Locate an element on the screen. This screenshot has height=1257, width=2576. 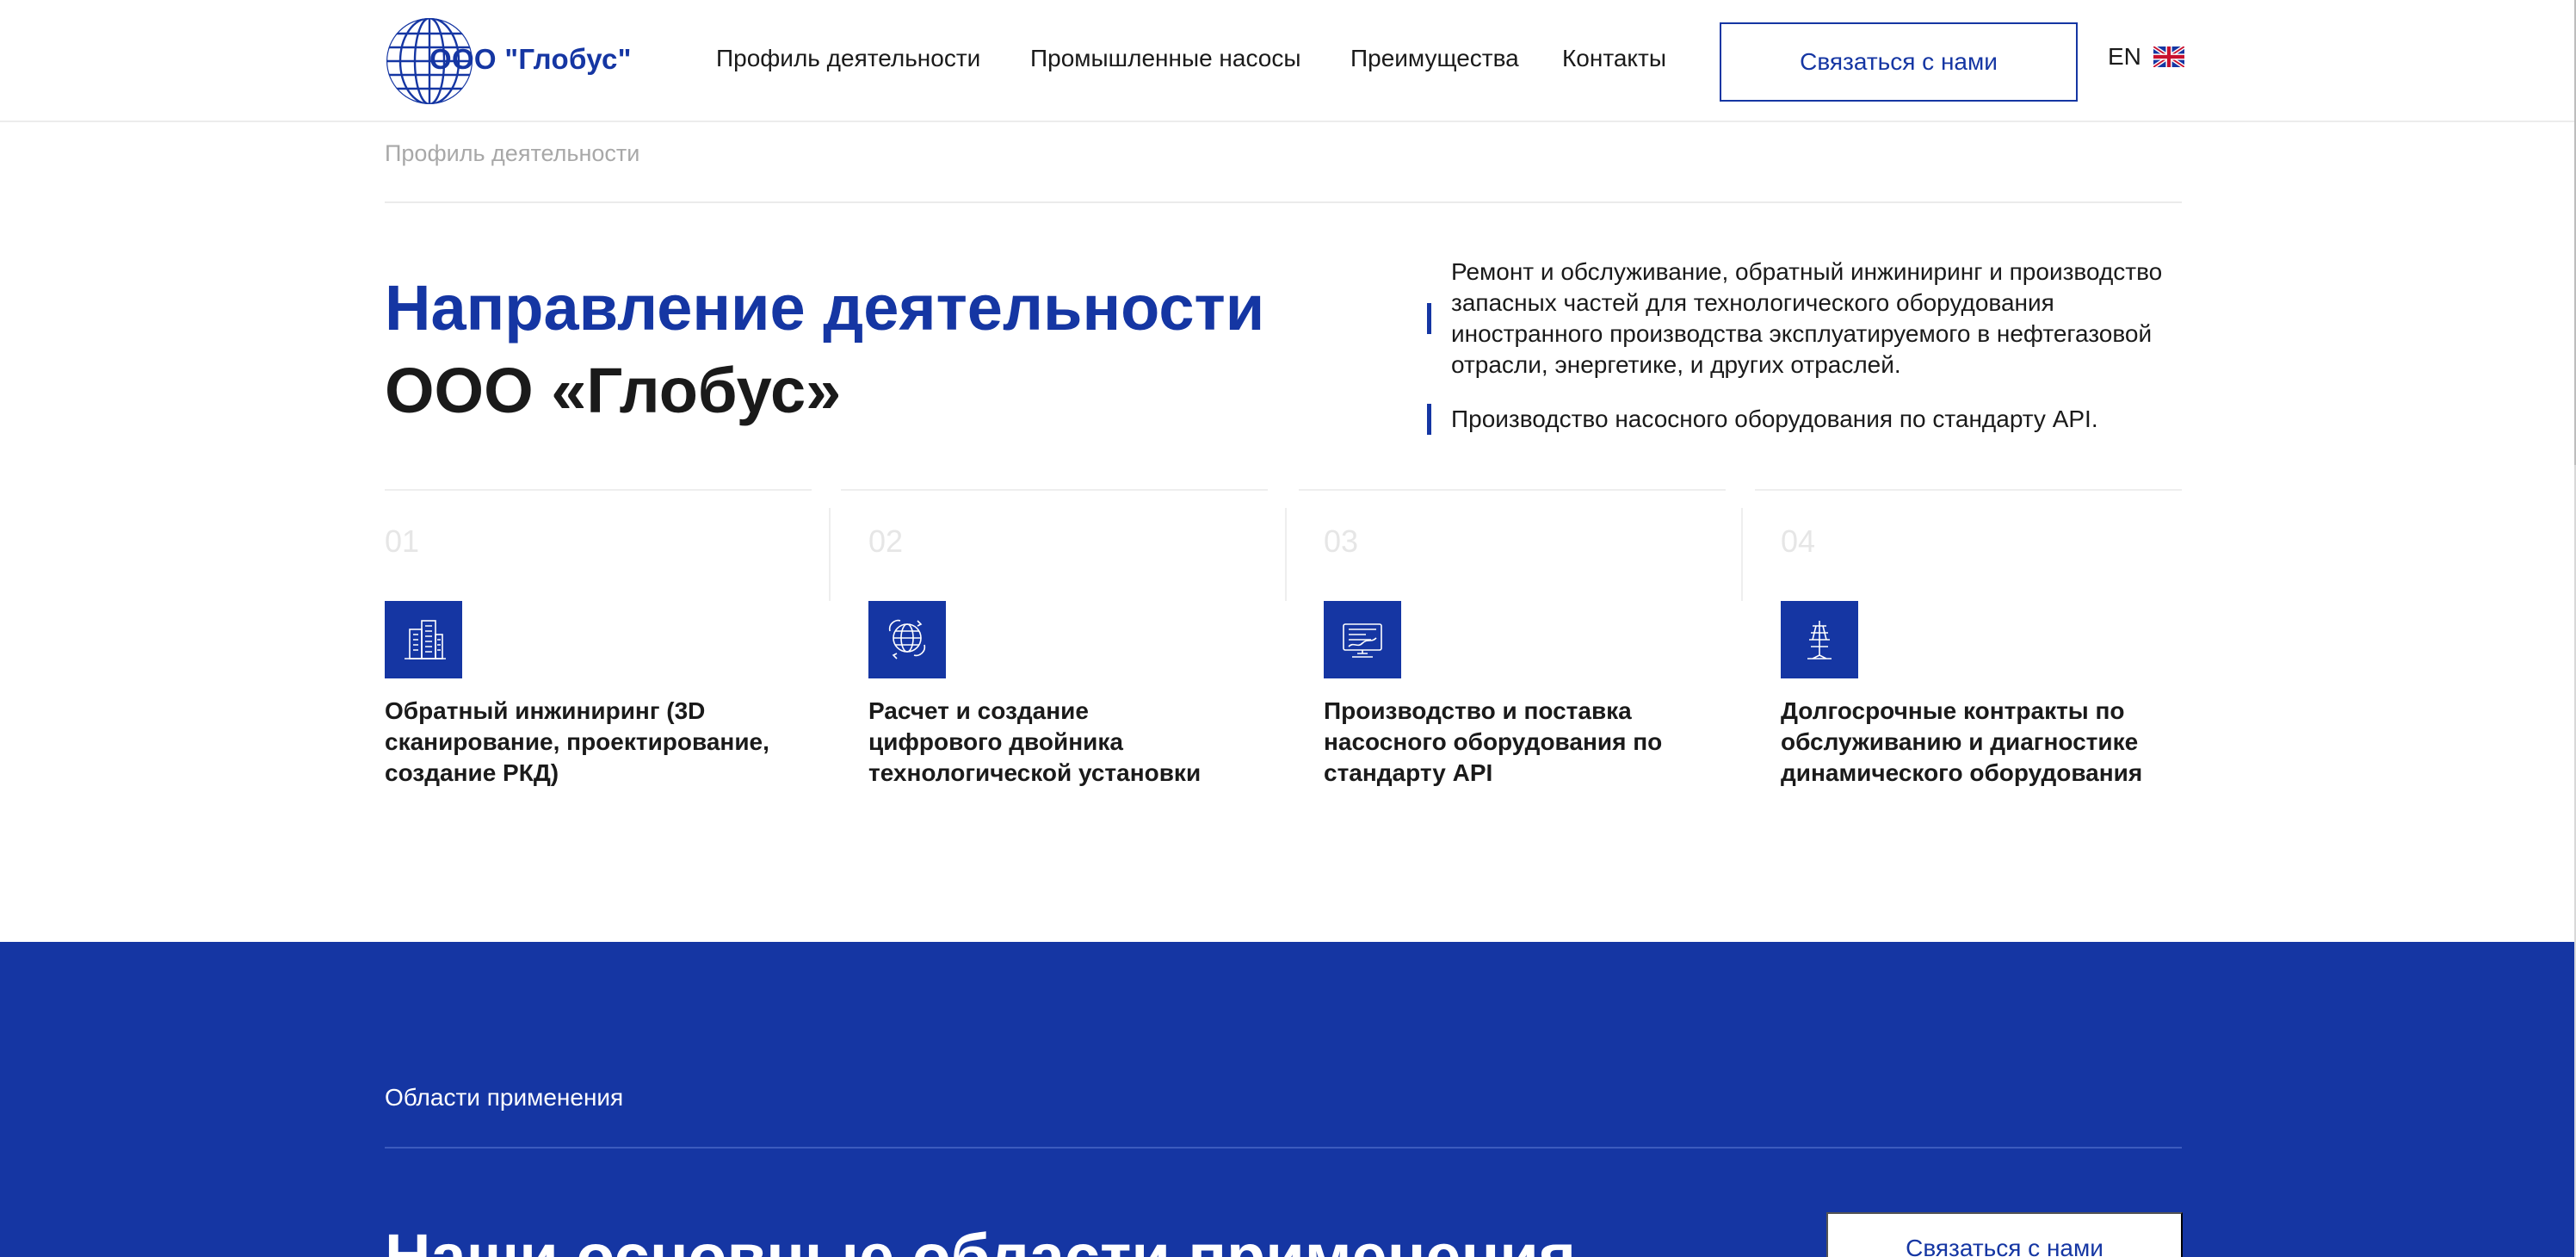
antenna-tower-icon is located at coordinates (1819, 639).